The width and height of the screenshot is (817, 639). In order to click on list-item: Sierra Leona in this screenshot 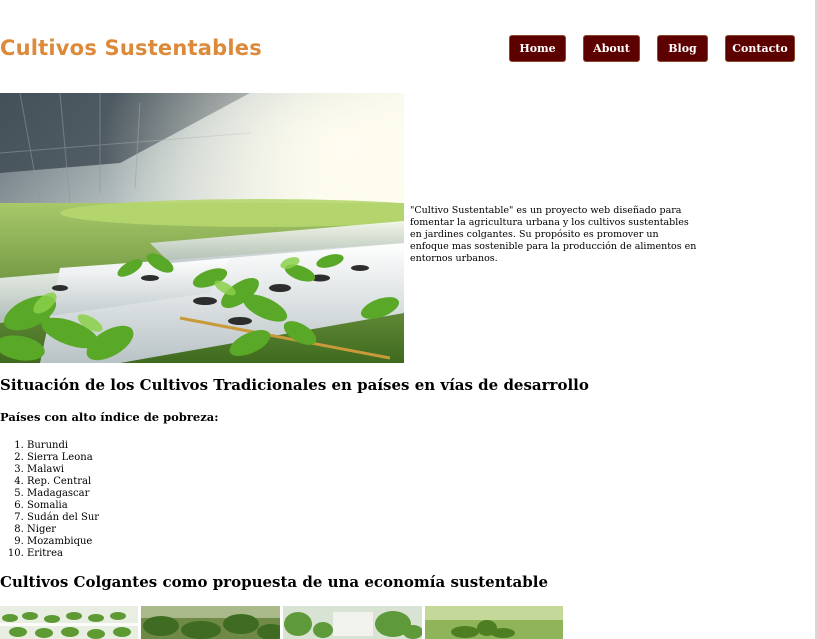, I will do `click(63, 458)`.